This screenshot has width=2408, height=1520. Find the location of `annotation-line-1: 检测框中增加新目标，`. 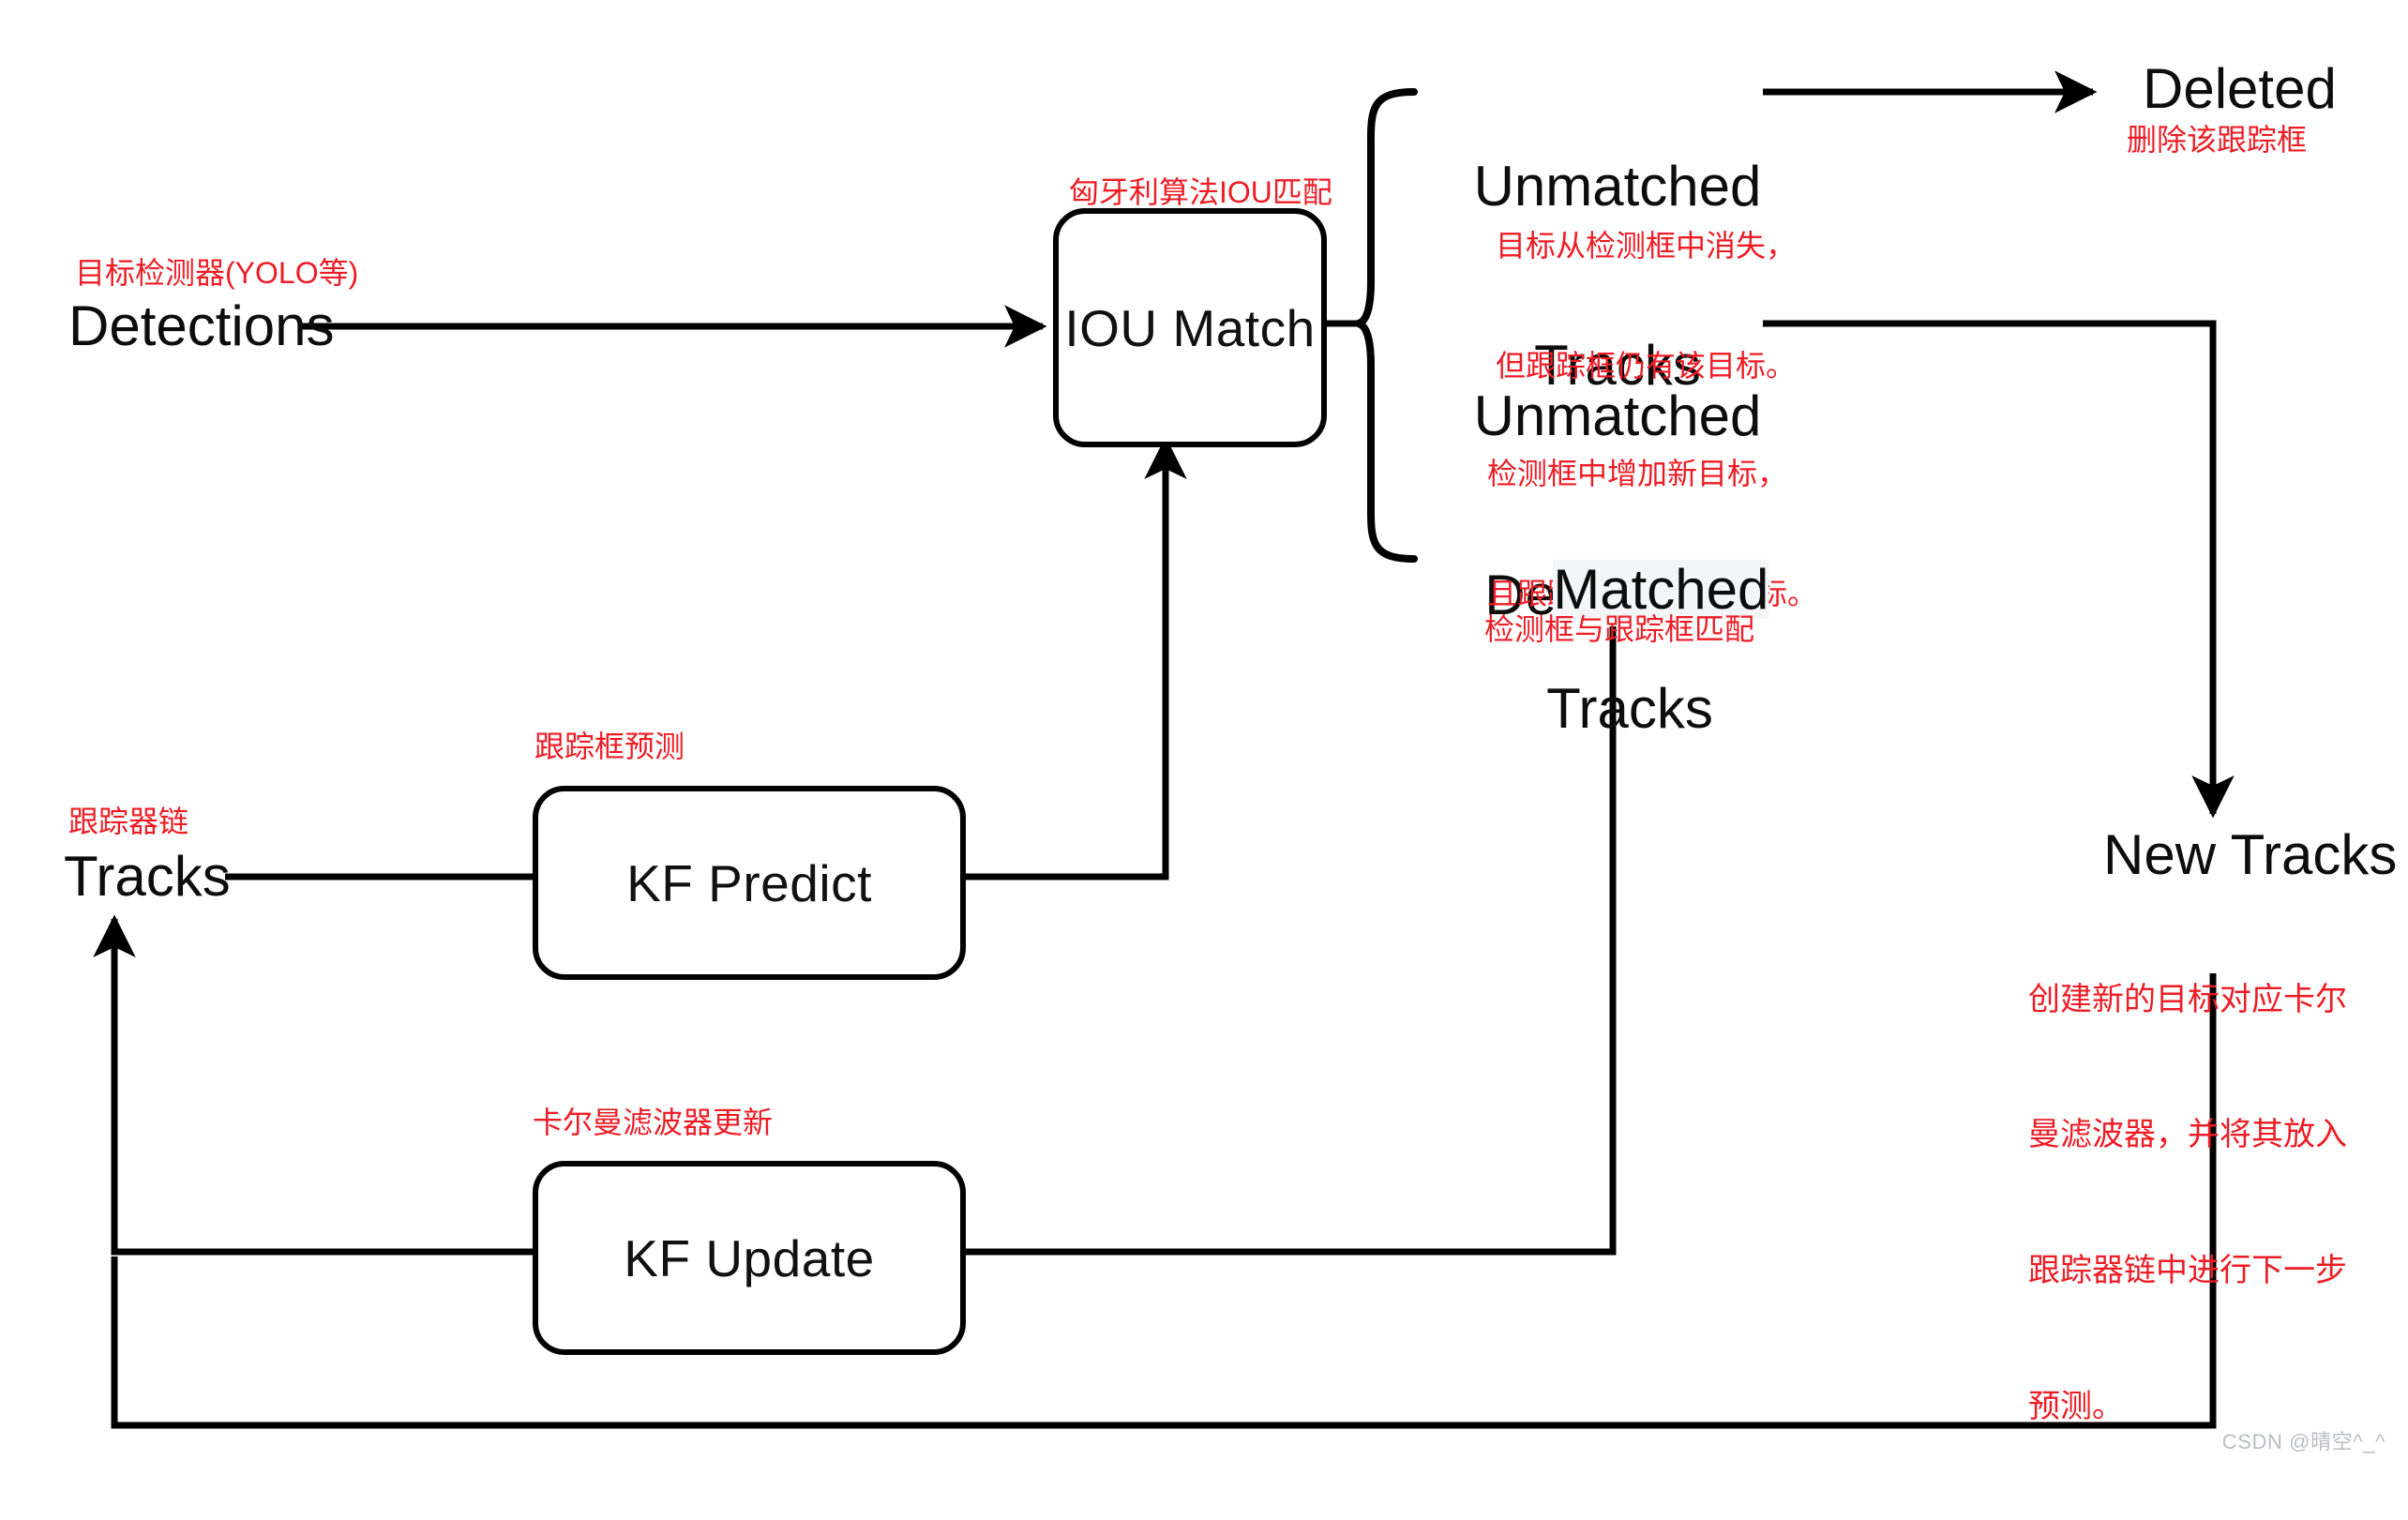

annotation-line-1: 检测框中增加新目标， is located at coordinates (1637, 473).